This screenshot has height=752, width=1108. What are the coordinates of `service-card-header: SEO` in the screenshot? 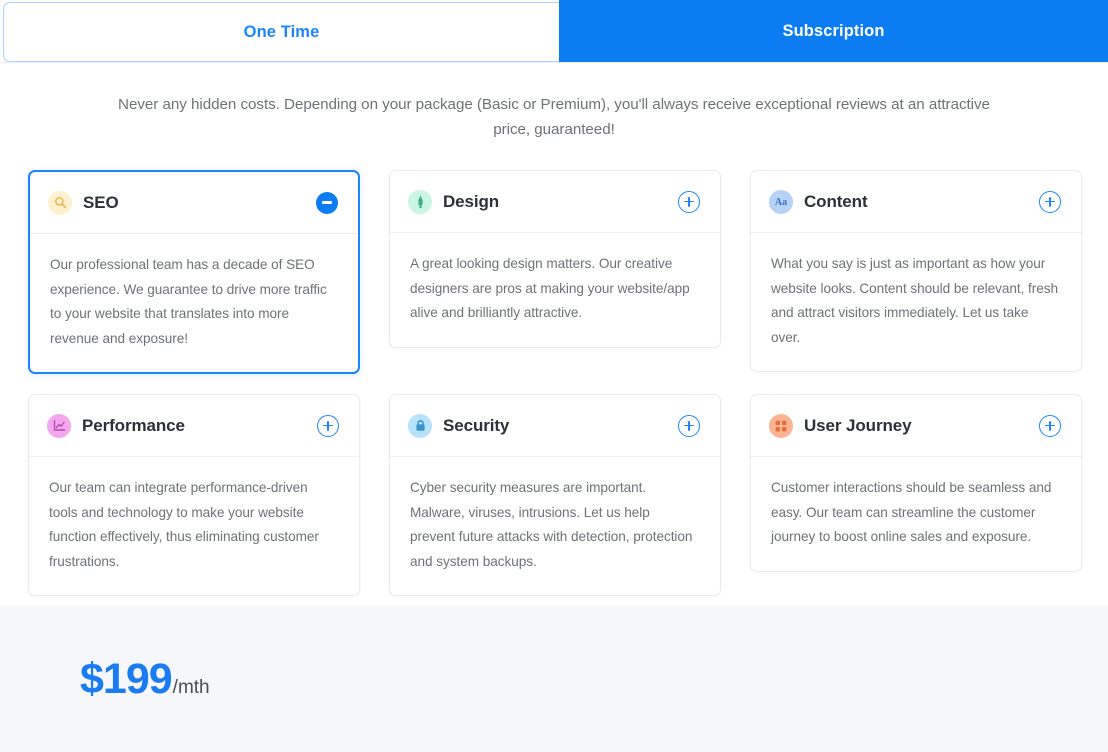 It's located at (194, 203).